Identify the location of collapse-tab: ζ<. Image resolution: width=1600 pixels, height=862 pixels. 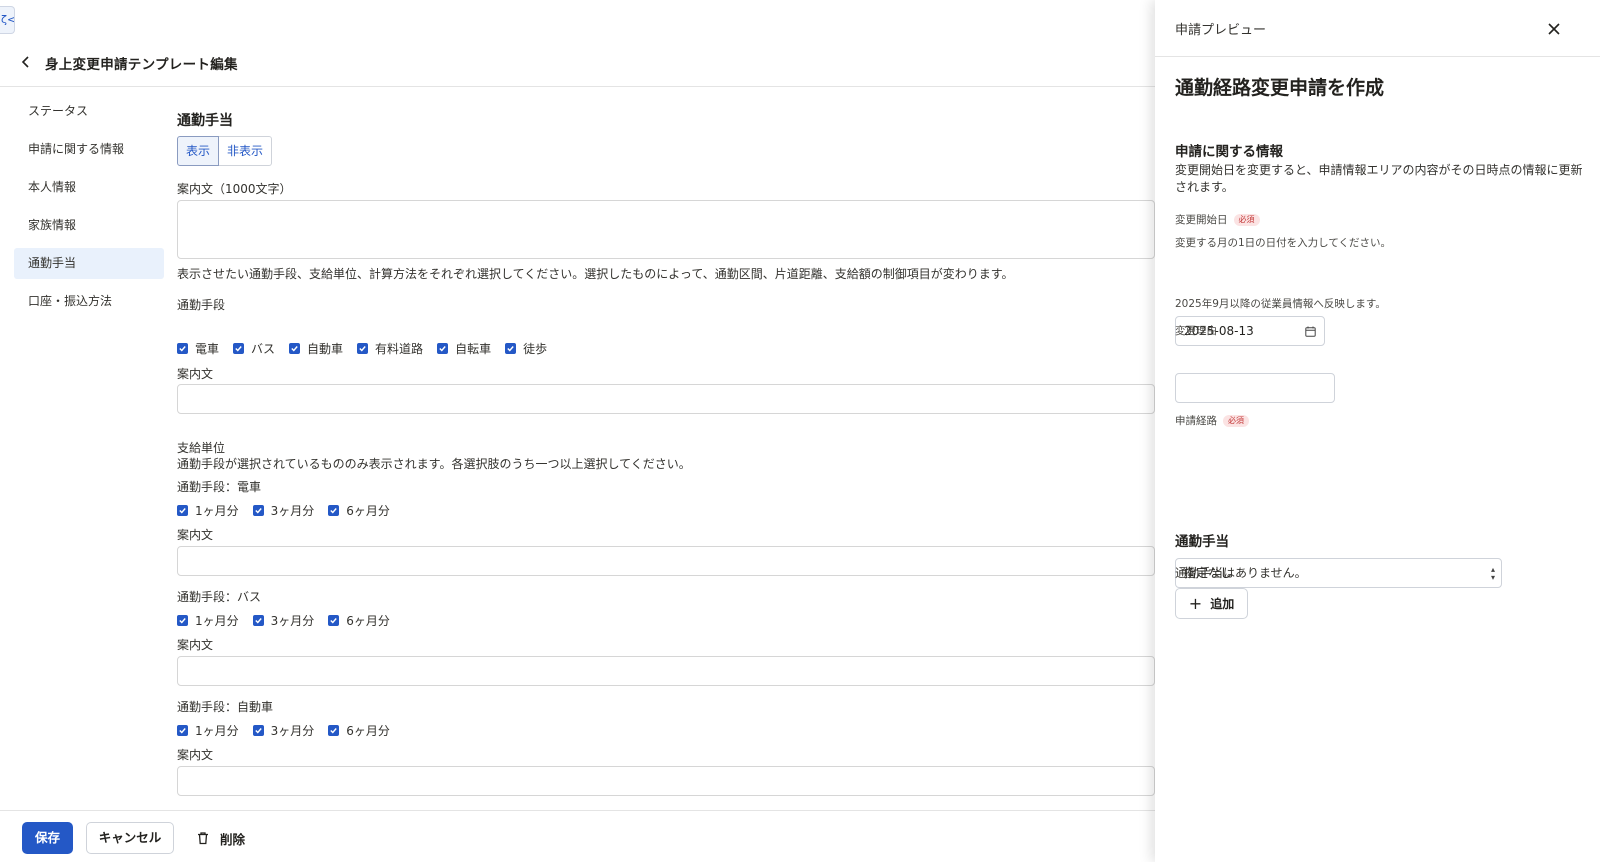
(7, 20).